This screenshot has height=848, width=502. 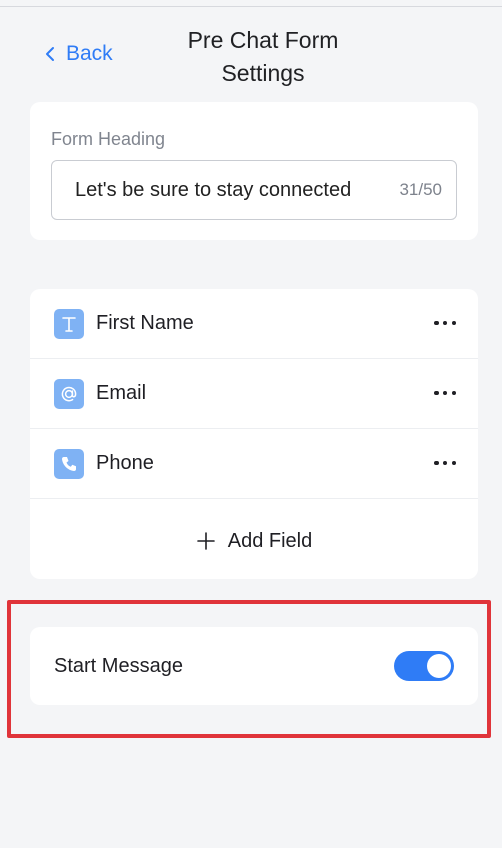 What do you see at coordinates (254, 666) in the screenshot?
I see `start-message-card: Start Message` at bounding box center [254, 666].